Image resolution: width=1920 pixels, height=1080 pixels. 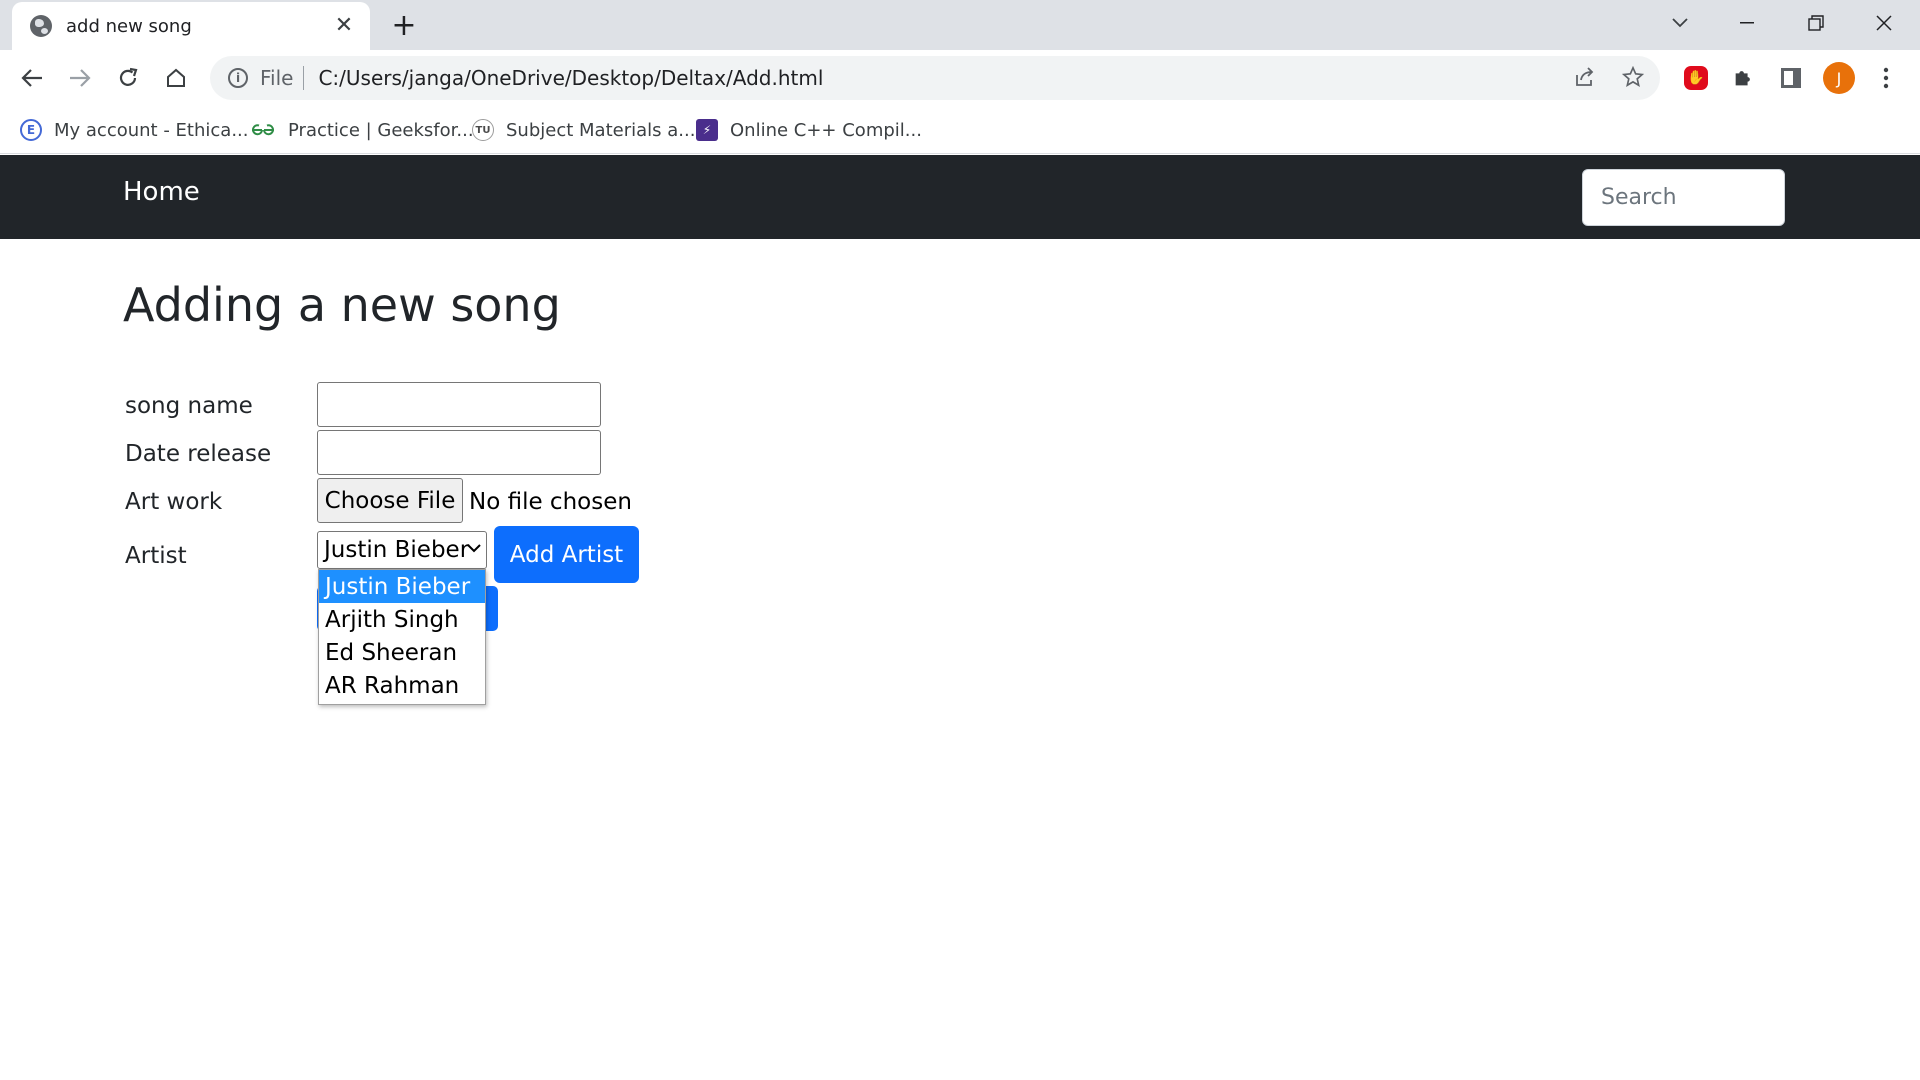 I want to click on artist-label: Artist, so click(x=156, y=556).